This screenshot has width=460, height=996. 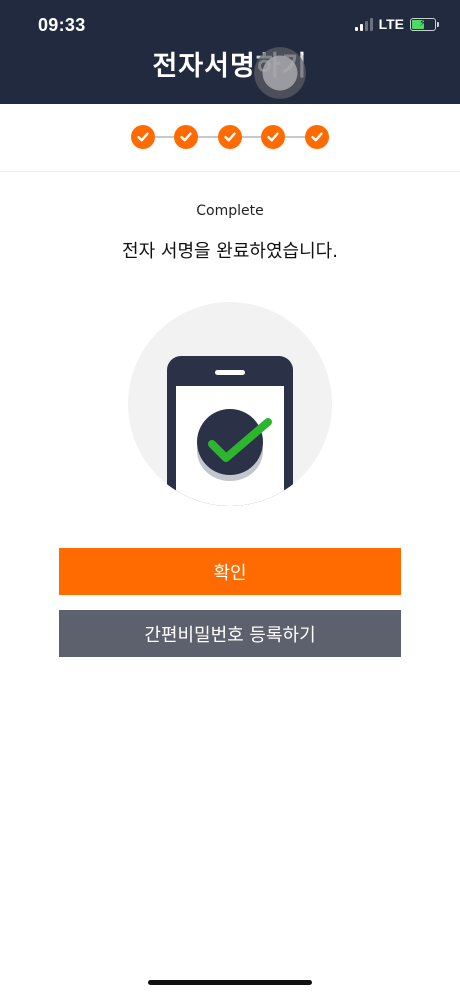 I want to click on touch-indicator, so click(x=280, y=73).